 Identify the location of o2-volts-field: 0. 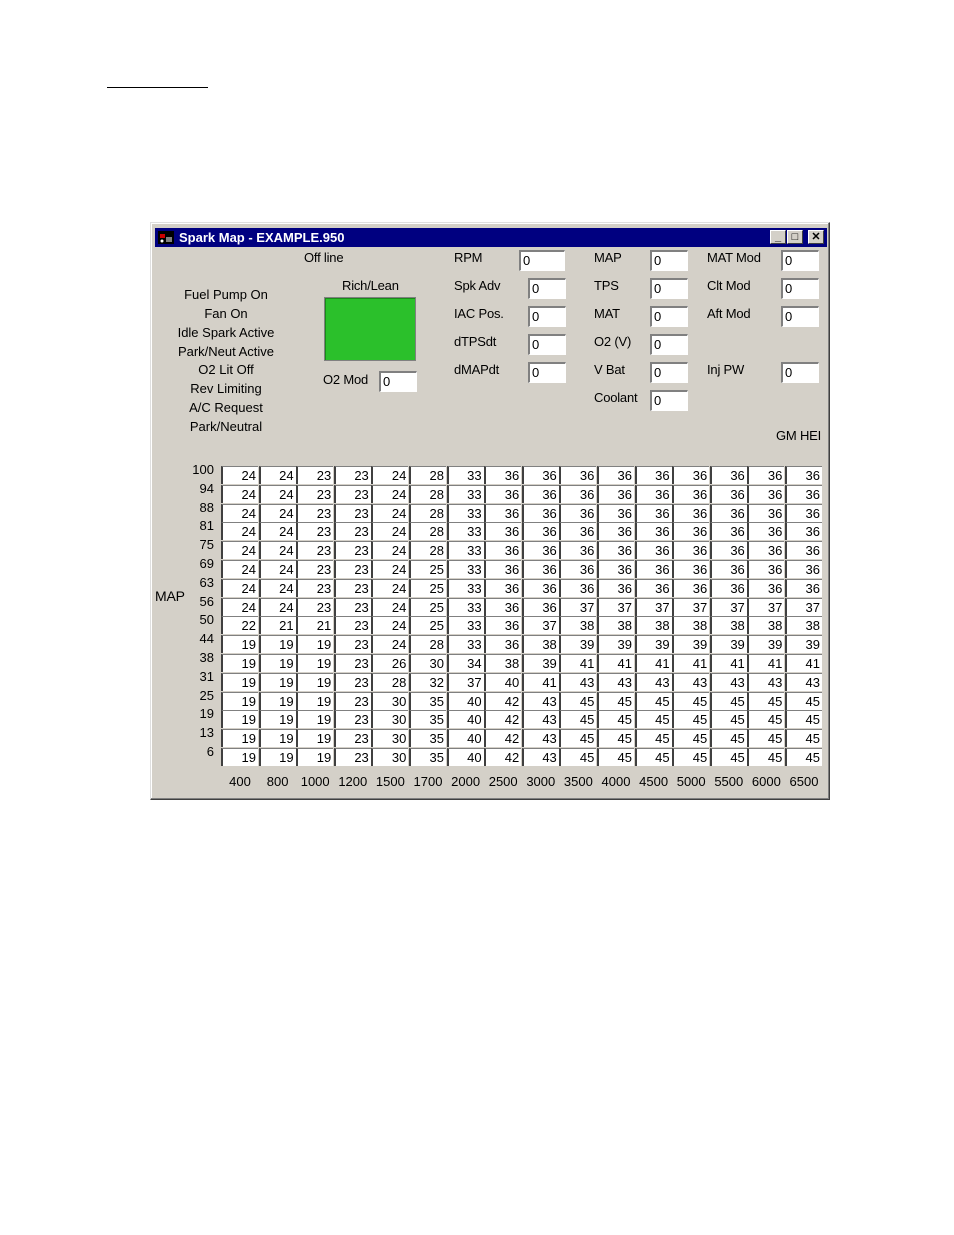
(669, 344).